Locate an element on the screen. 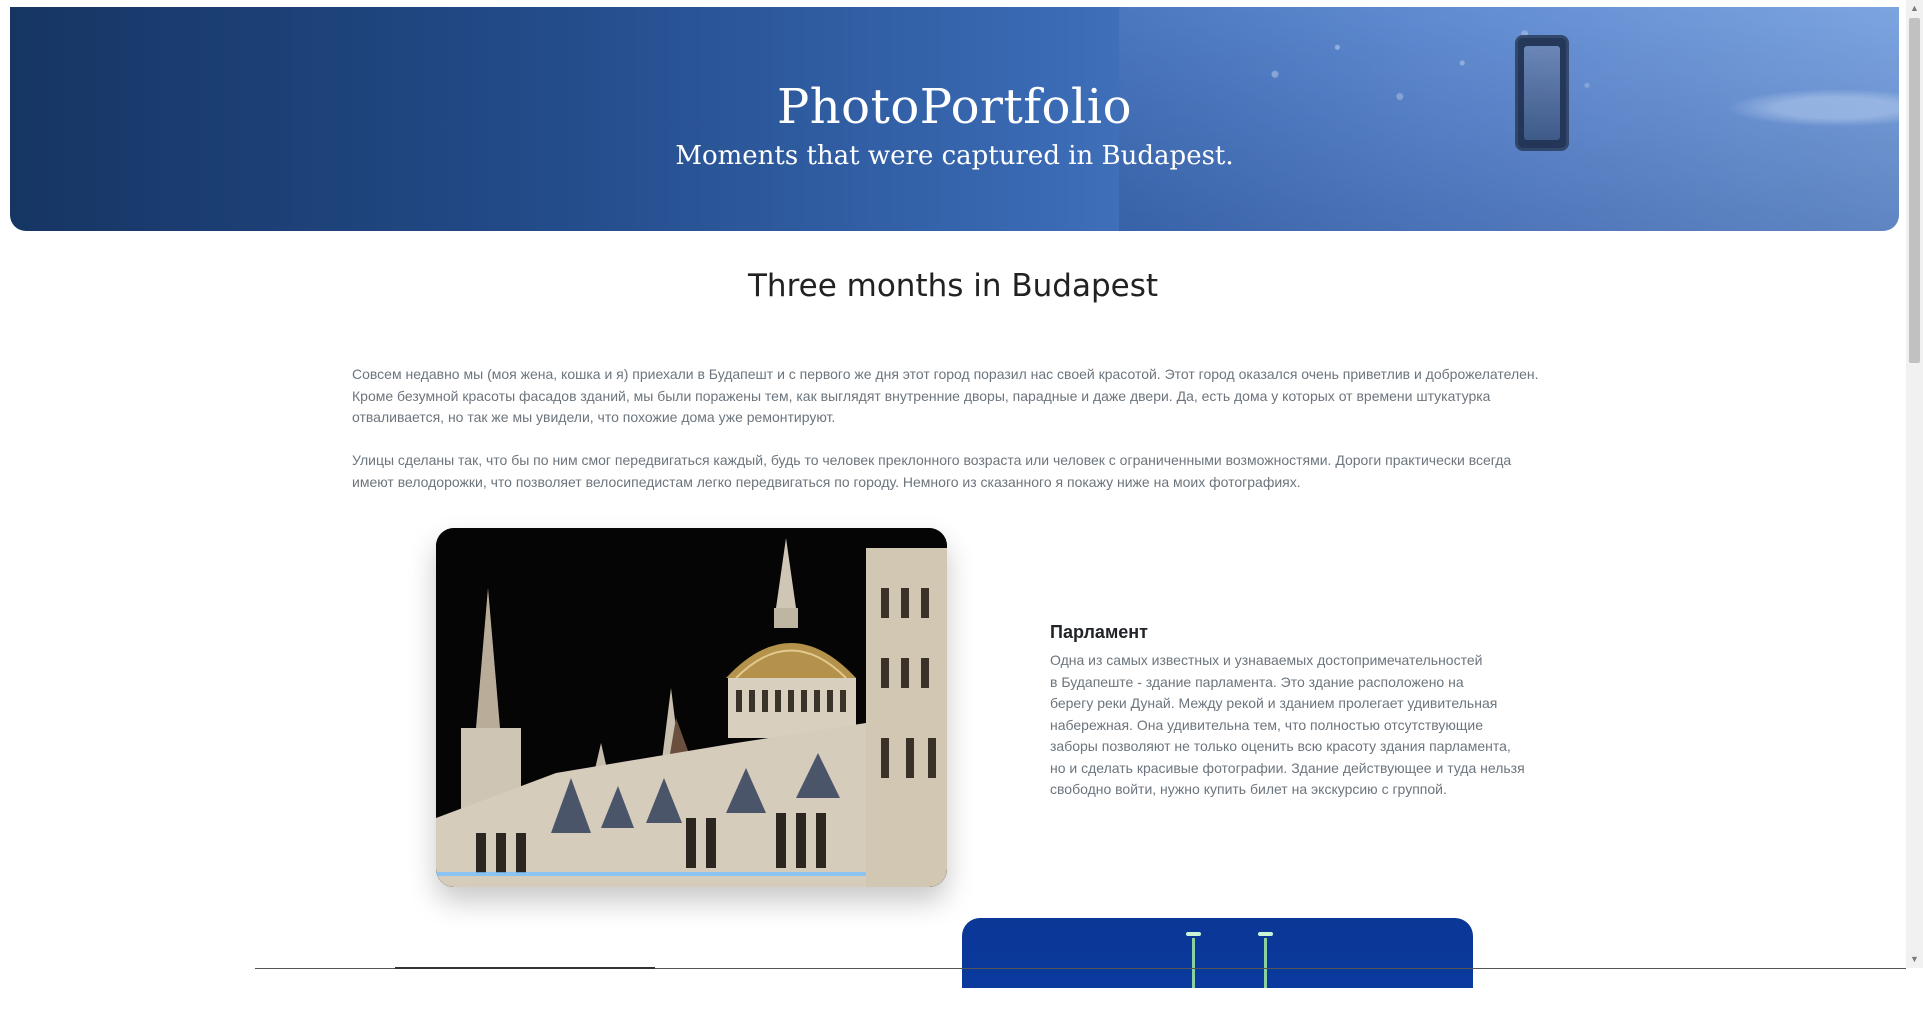  second-photo is located at coordinates (1217, 953).